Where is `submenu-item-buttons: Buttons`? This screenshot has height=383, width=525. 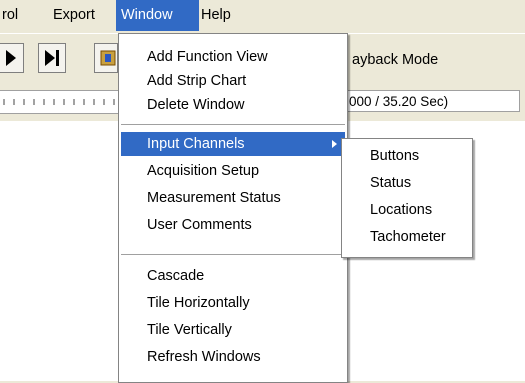 submenu-item-buttons: Buttons is located at coordinates (407, 156).